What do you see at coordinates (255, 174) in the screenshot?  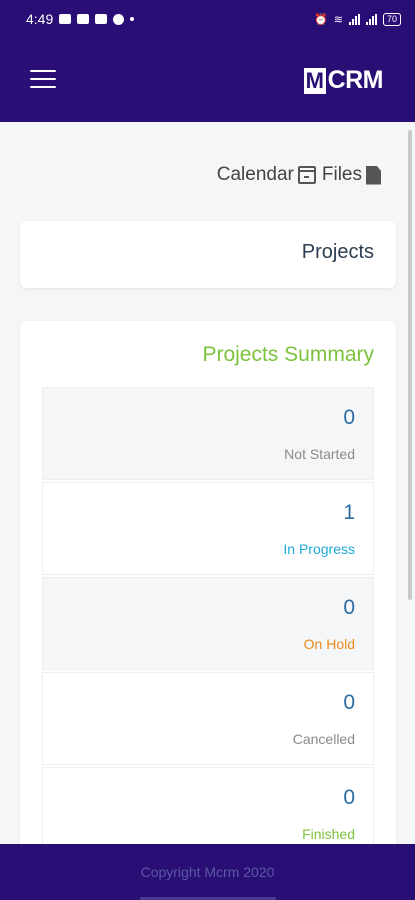 I see `calendar-label: Calendar` at bounding box center [255, 174].